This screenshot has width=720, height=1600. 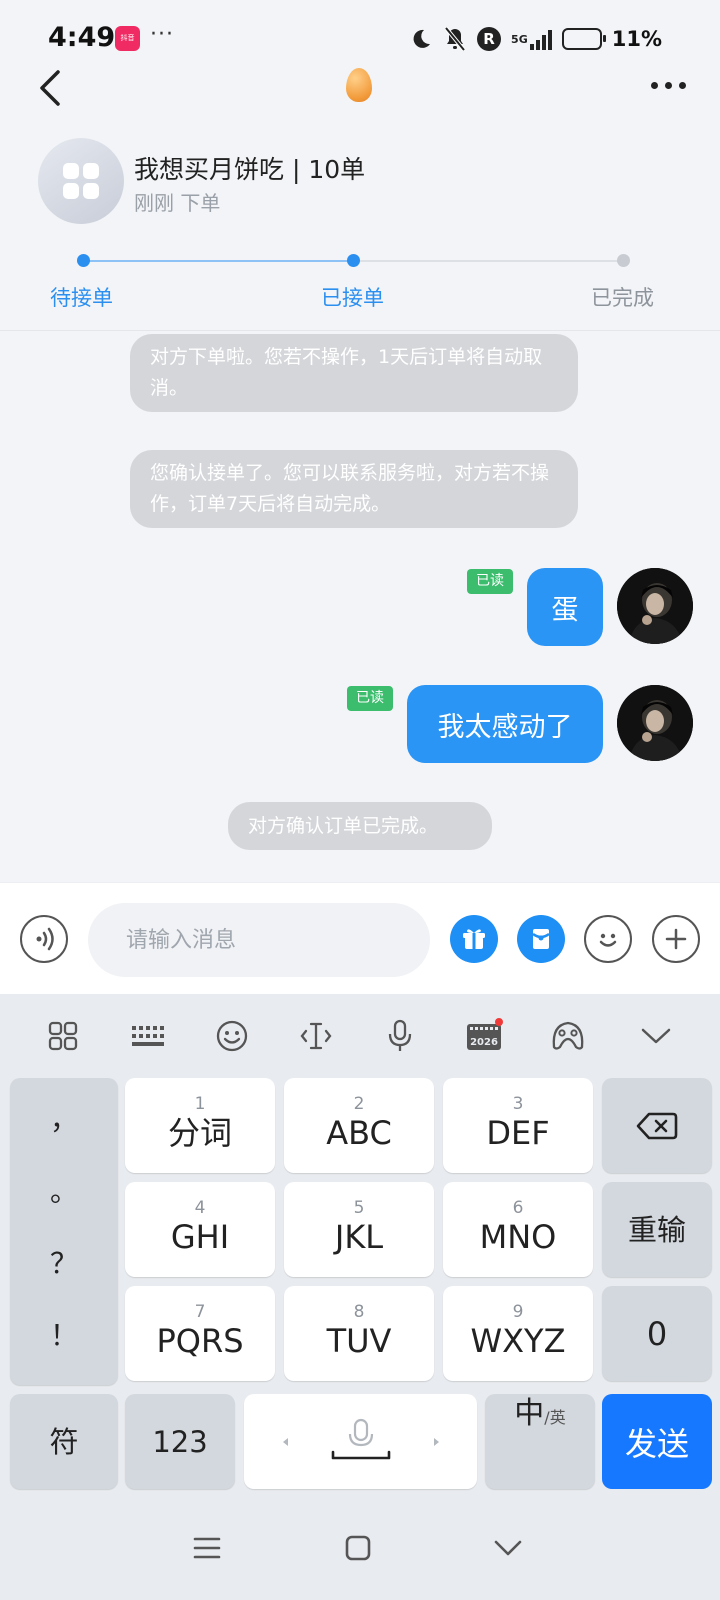 I want to click on key-number: 9, so click(x=518, y=1311).